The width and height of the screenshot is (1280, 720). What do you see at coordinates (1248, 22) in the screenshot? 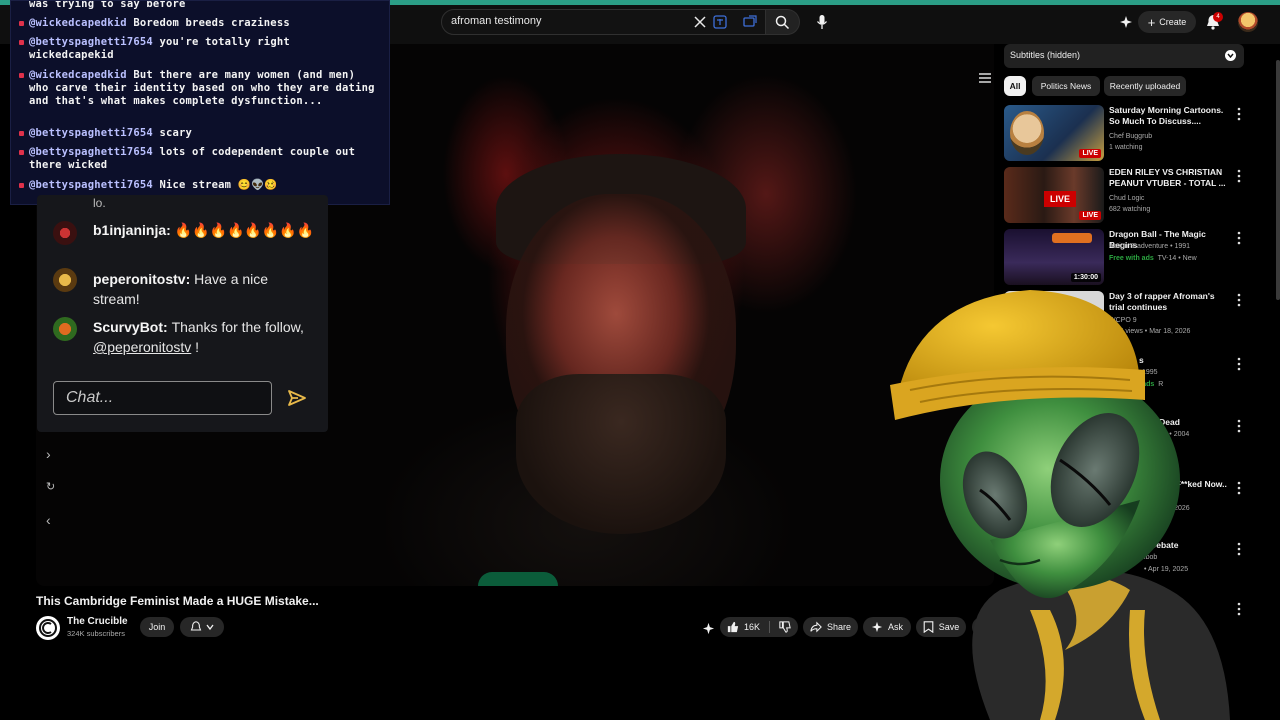
I see `avatar` at bounding box center [1248, 22].